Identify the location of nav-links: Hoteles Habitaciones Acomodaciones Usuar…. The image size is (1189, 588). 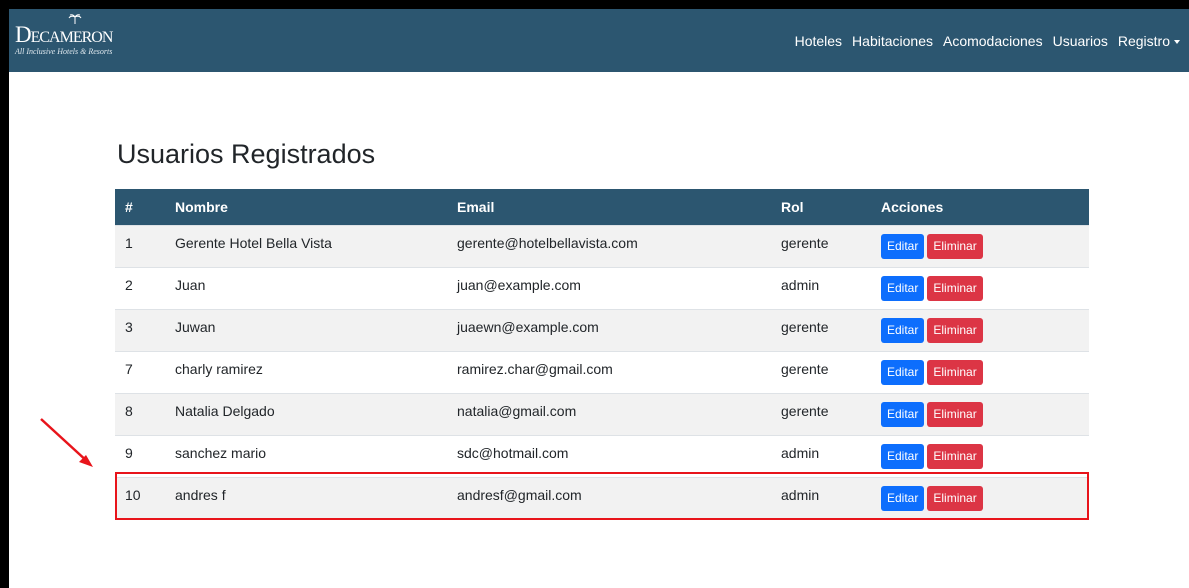
(987, 40).